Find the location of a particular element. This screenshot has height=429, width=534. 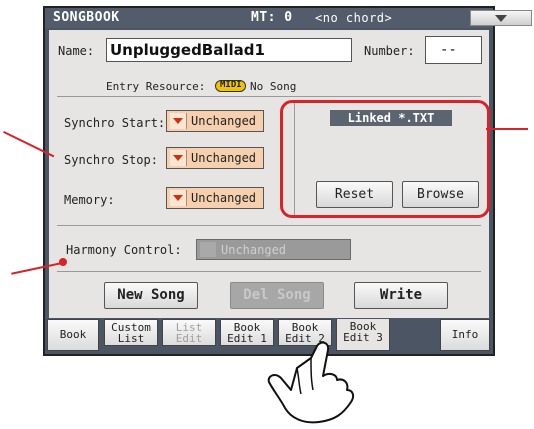

chord-display: <no chord> is located at coordinates (354, 18).